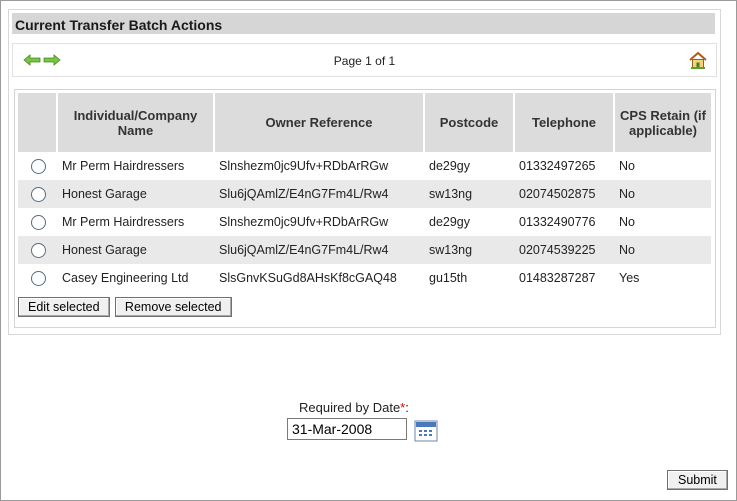  Describe the element at coordinates (470, 122) in the screenshot. I see `column-header-postcode: Postcode` at that location.